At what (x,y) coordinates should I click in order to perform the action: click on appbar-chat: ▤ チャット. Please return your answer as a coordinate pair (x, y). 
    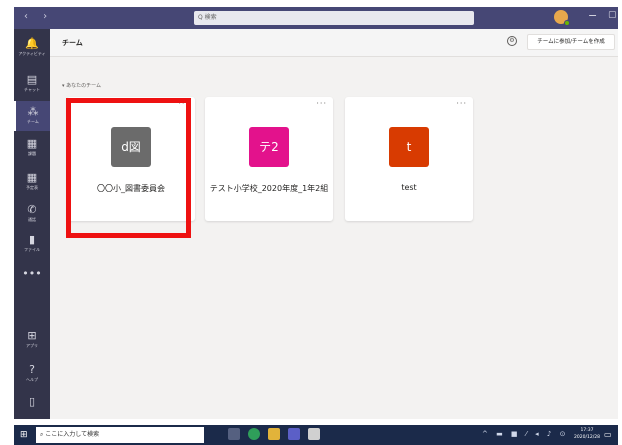
    Looking at the image, I should click on (32, 84).